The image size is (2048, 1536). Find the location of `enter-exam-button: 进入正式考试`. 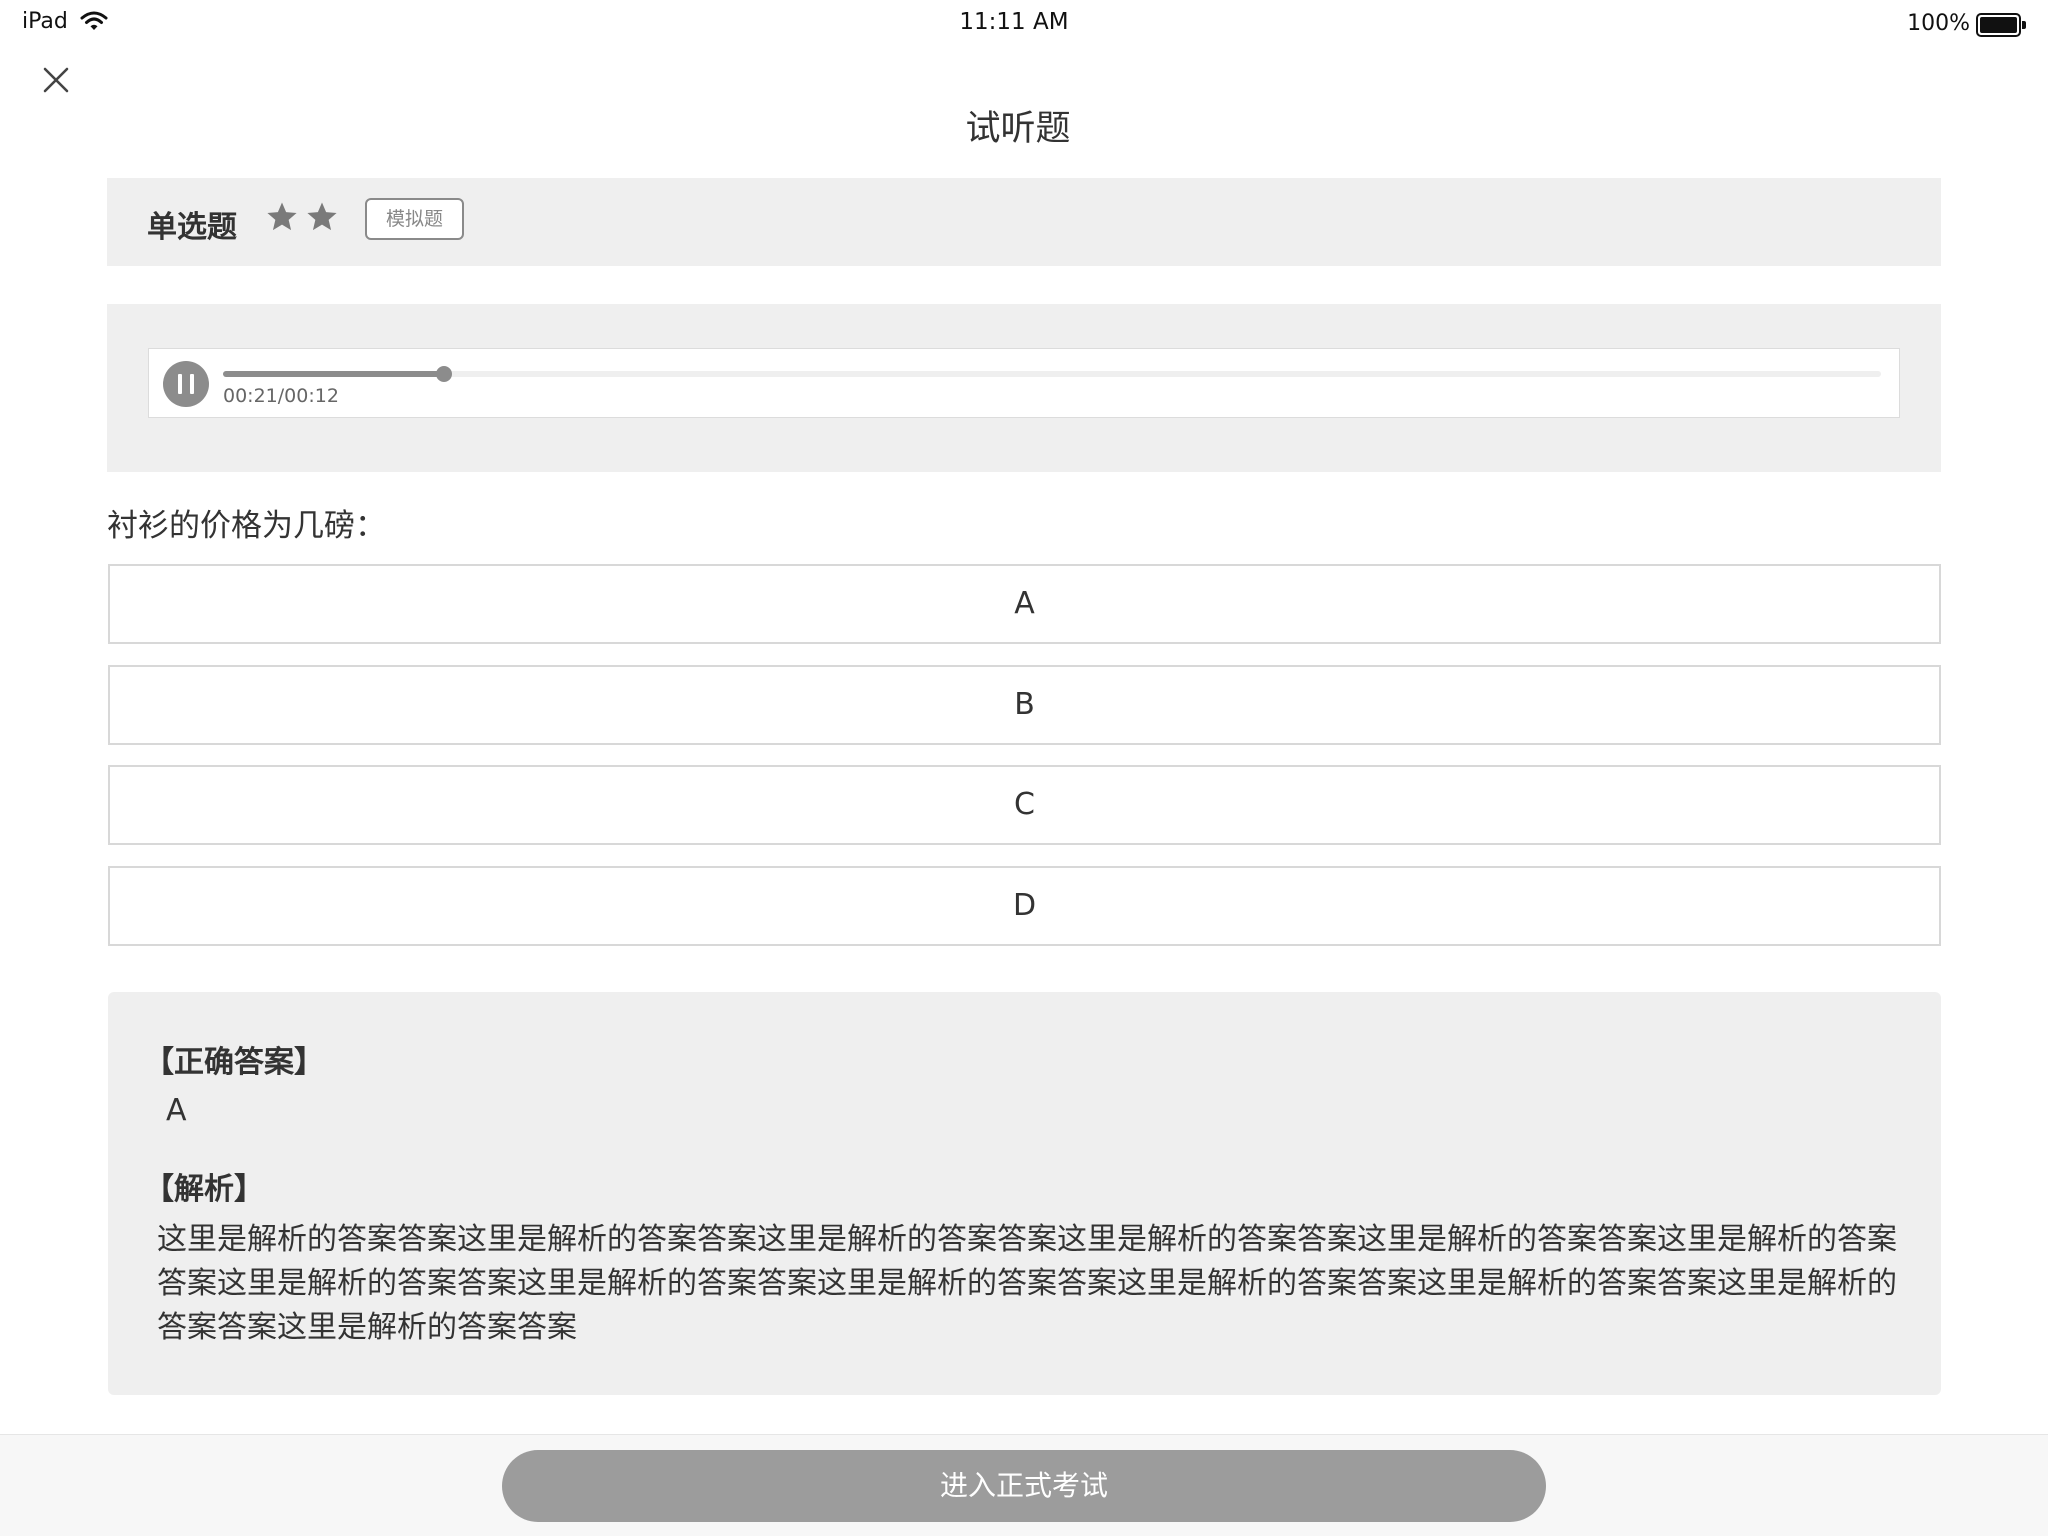

enter-exam-button: 进入正式考试 is located at coordinates (1024, 1486).